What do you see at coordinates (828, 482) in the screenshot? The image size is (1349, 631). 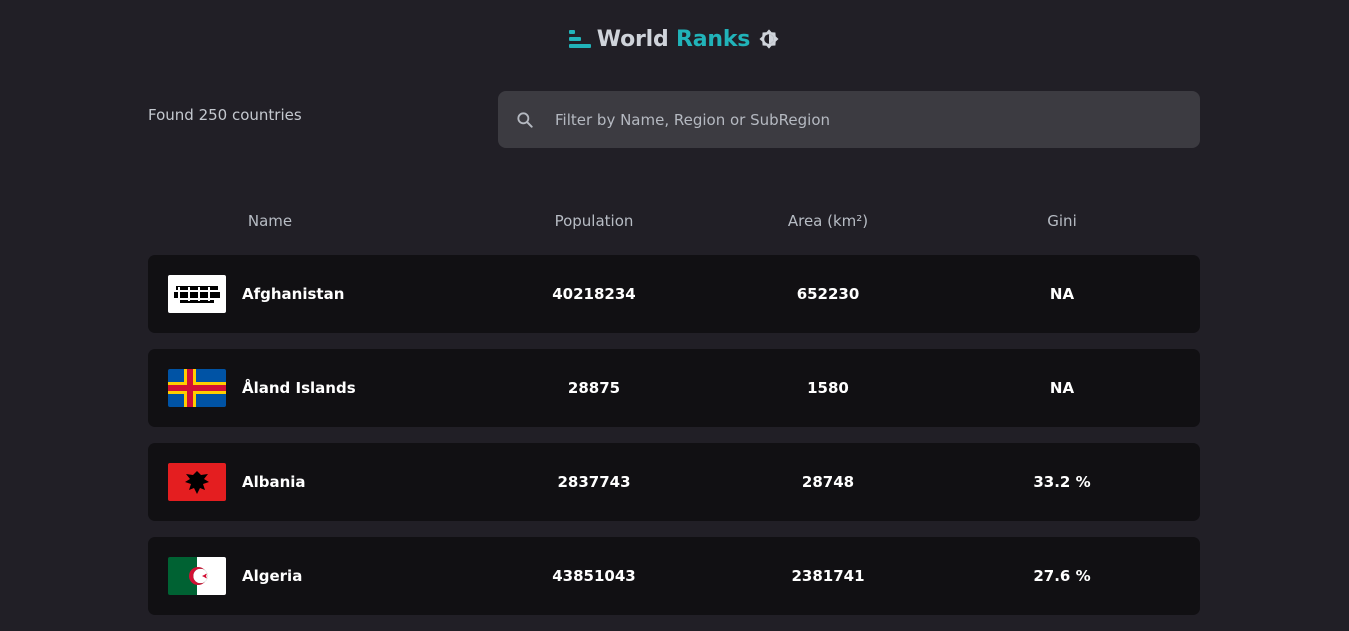 I see `country-area: 28748` at bounding box center [828, 482].